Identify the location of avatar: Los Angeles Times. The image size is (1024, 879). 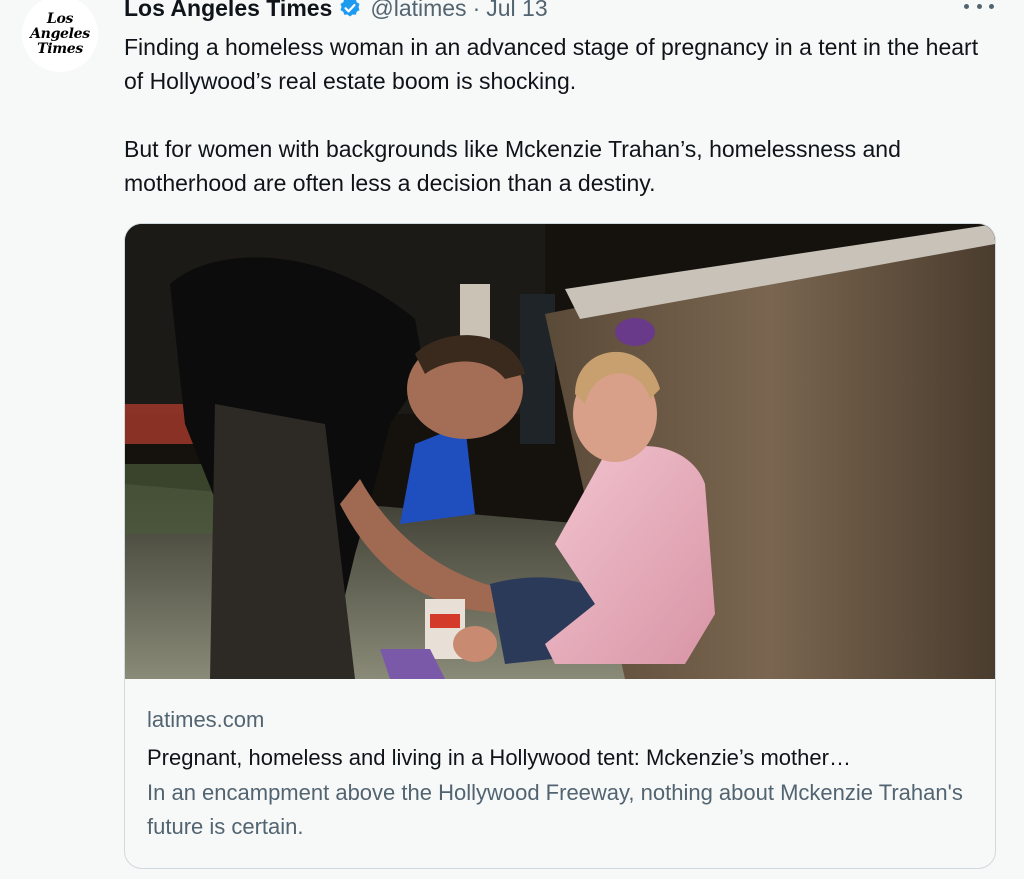
(60, 36).